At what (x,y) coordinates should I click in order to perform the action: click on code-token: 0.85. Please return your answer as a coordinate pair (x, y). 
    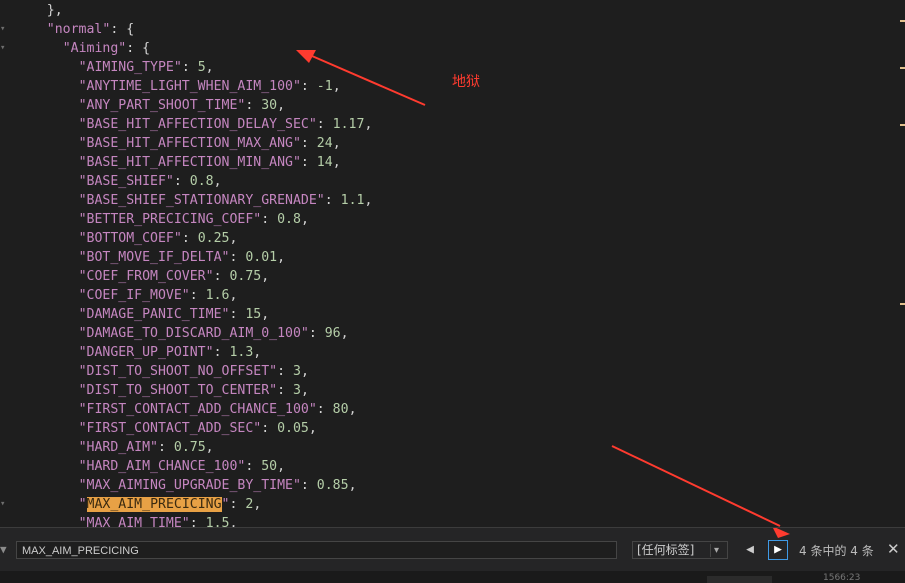
    Looking at the image, I should click on (332, 485).